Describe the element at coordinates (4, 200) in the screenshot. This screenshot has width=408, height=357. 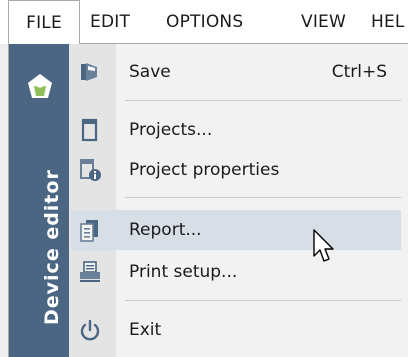
I see `background-strip` at that location.